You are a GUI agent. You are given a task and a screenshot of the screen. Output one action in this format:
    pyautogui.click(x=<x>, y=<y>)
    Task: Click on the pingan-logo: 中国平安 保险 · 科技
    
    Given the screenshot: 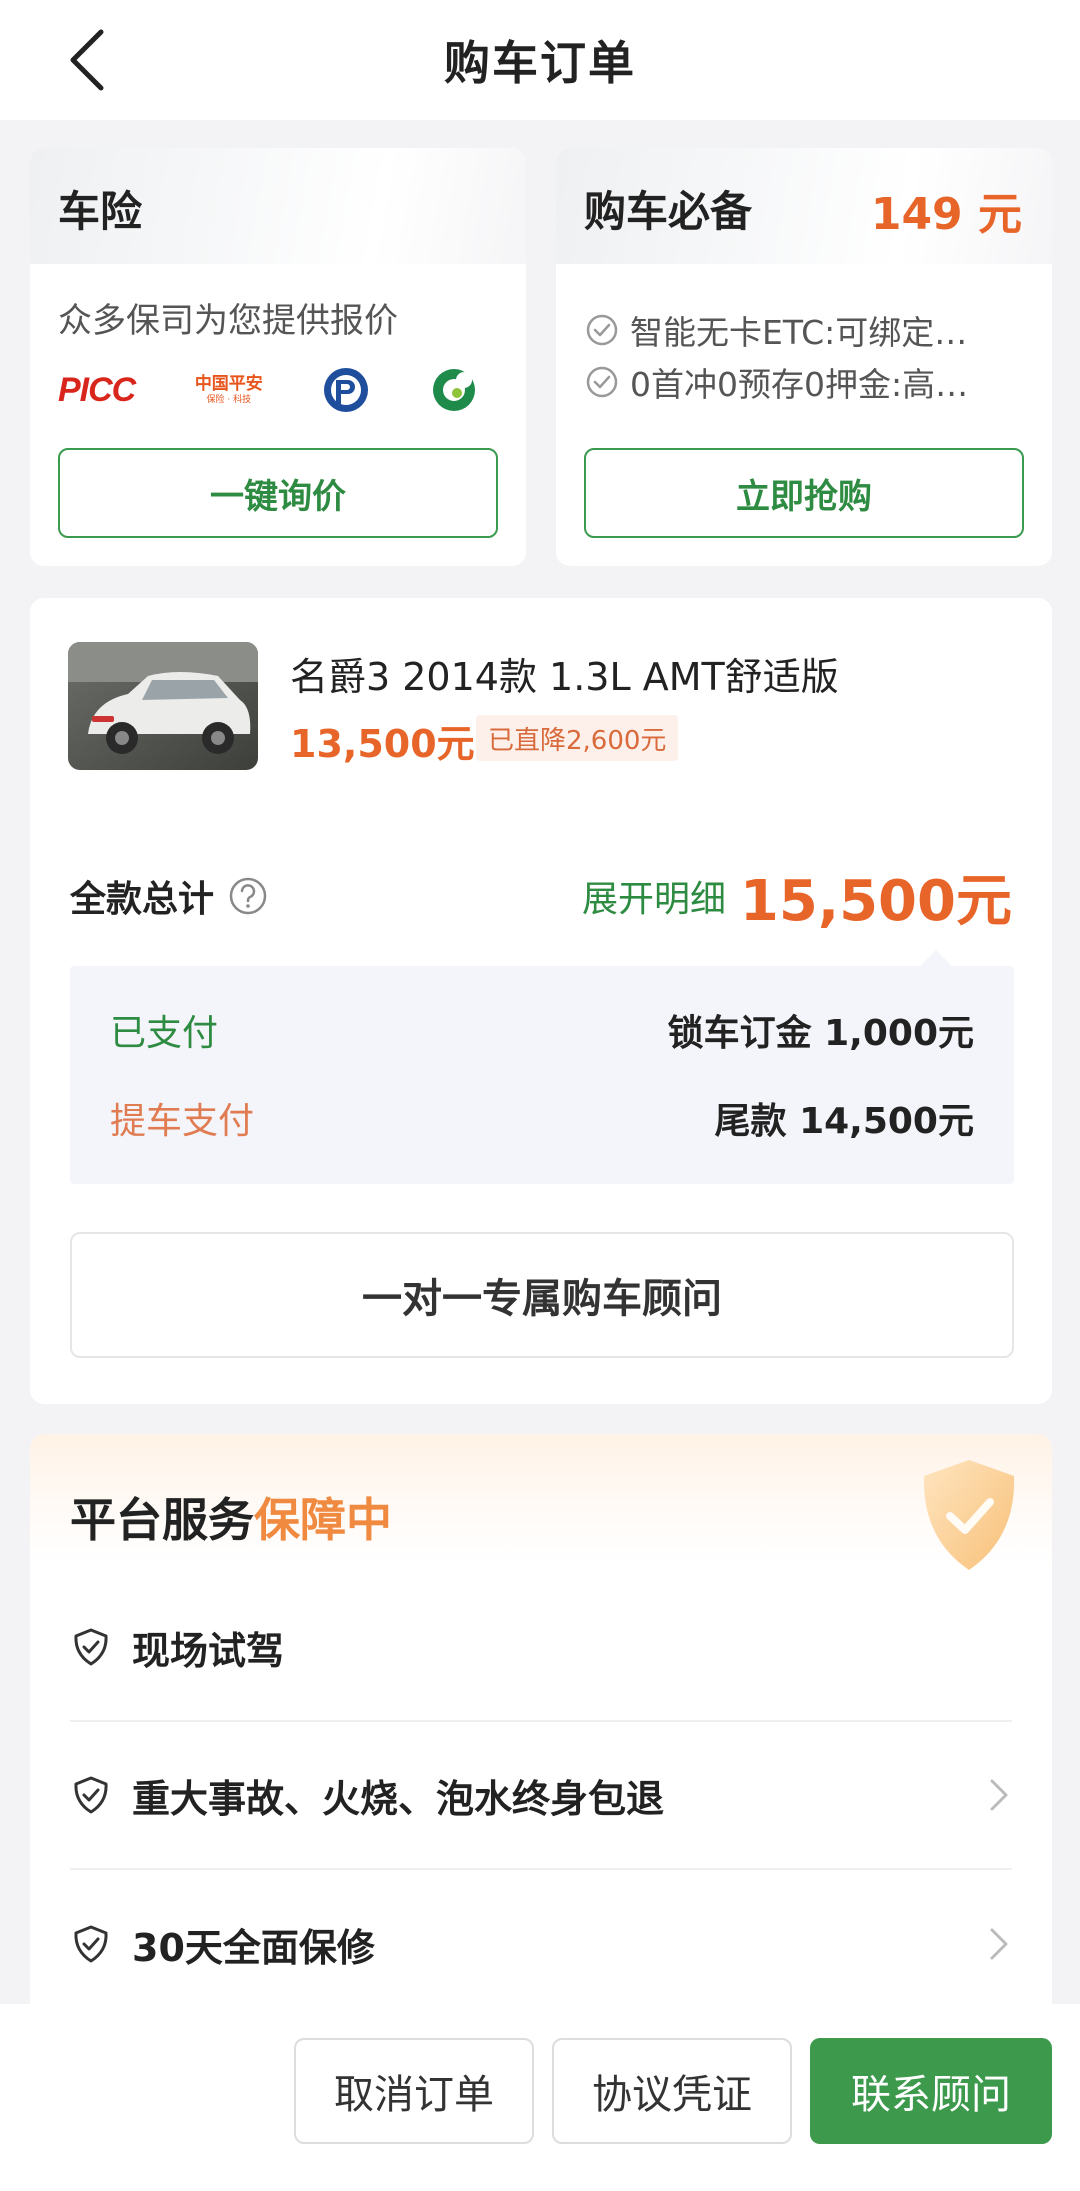 What is the action you would take?
    pyautogui.click(x=228, y=389)
    